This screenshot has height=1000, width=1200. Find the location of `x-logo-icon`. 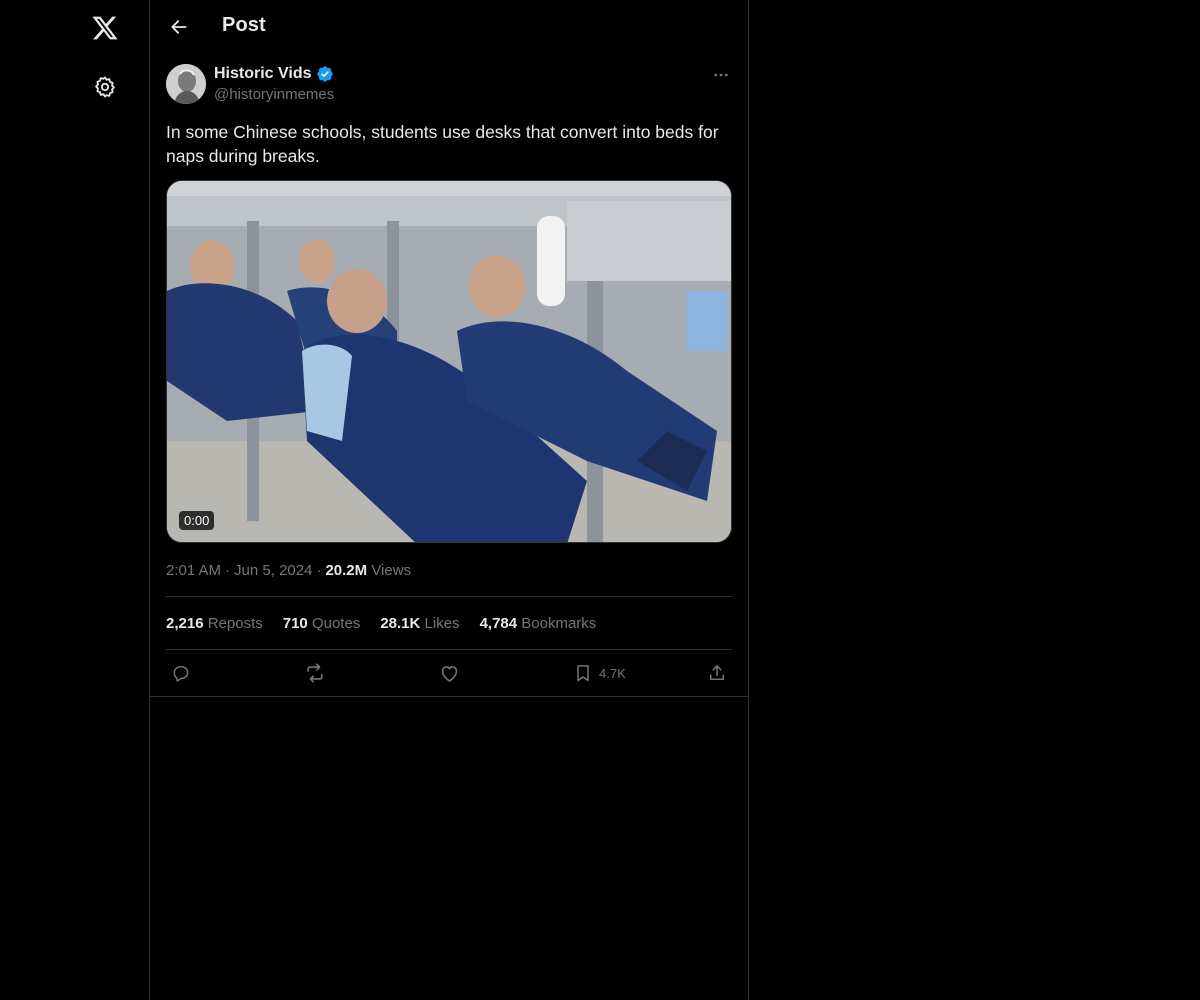

x-logo-icon is located at coordinates (105, 28).